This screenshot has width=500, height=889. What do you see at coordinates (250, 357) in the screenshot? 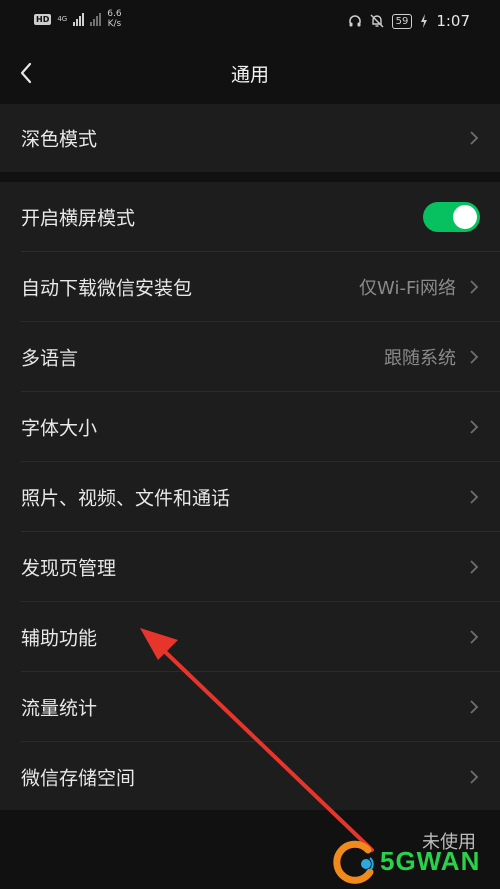
I see `setting-language: 多语言 跟随系统` at bounding box center [250, 357].